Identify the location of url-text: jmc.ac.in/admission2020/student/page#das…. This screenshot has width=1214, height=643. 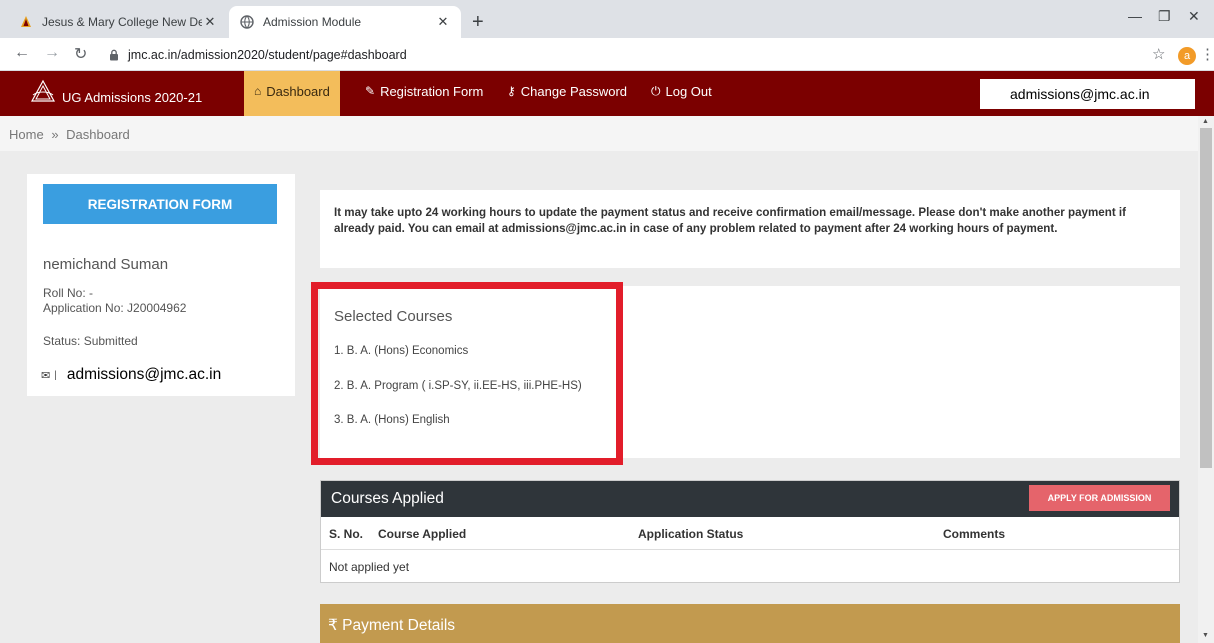
(267, 54).